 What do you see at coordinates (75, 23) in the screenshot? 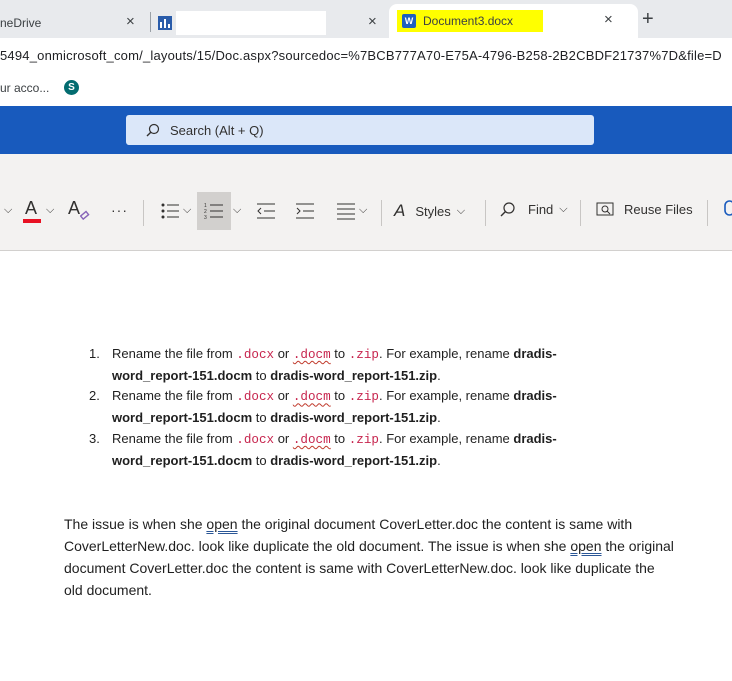
I see `tab-onedrive: neDrive ×` at bounding box center [75, 23].